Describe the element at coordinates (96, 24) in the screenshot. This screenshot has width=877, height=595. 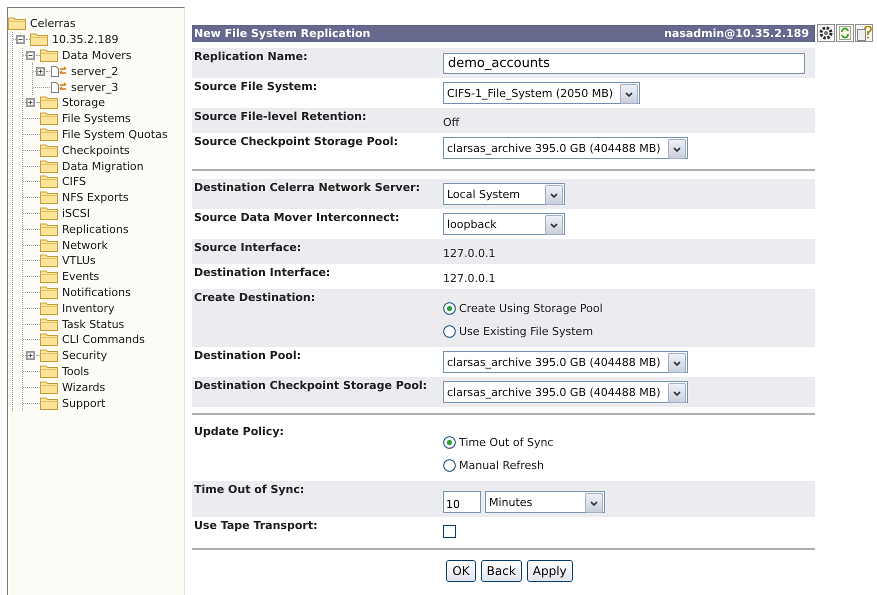
I see `tree-item: Celerras` at that location.